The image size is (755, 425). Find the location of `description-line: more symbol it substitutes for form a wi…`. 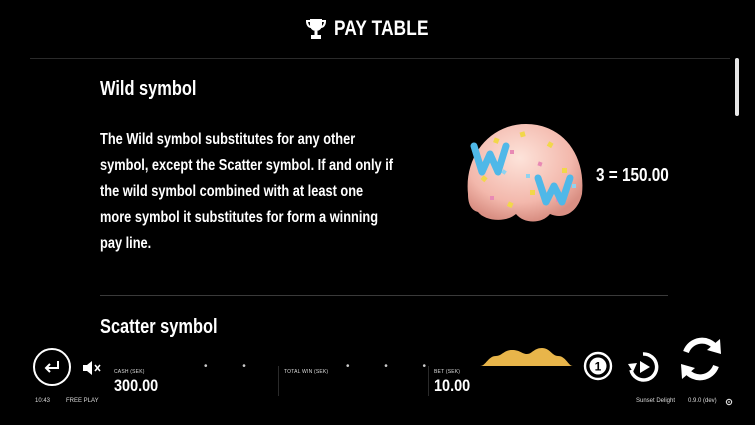

description-line: more symbol it substitutes for form a wi… is located at coordinates (239, 217).